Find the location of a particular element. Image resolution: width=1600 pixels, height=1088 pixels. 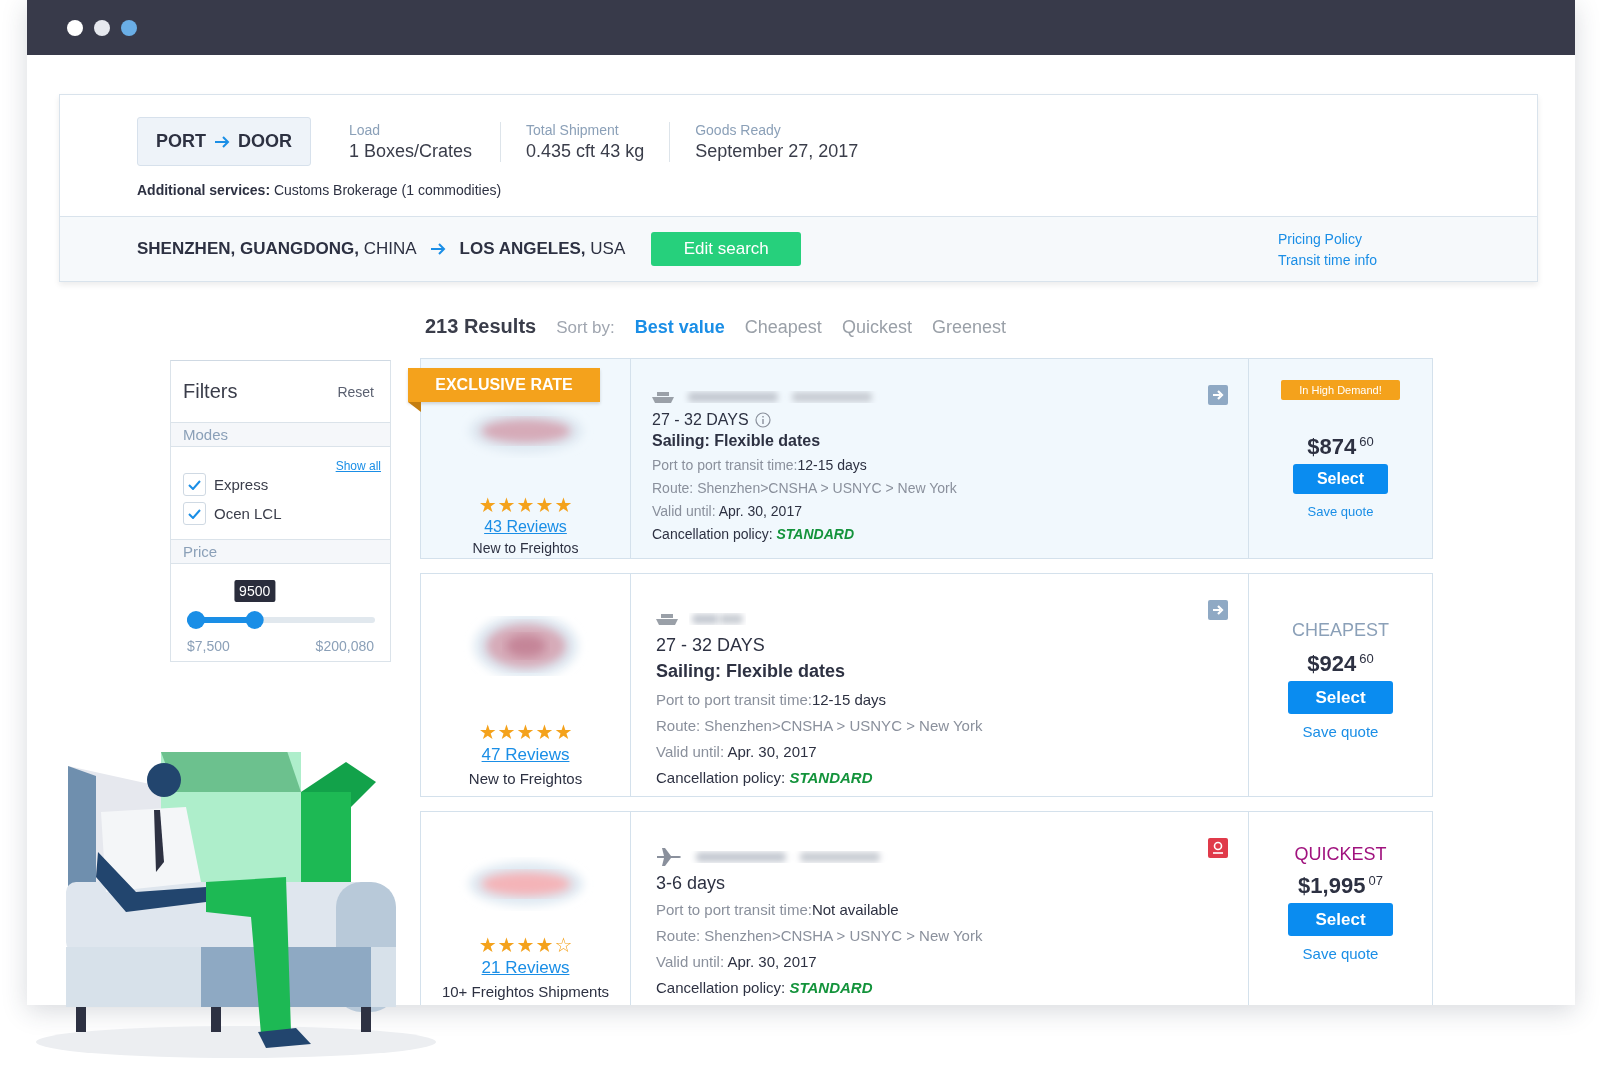

show-all-link: Show all is located at coordinates (358, 466).